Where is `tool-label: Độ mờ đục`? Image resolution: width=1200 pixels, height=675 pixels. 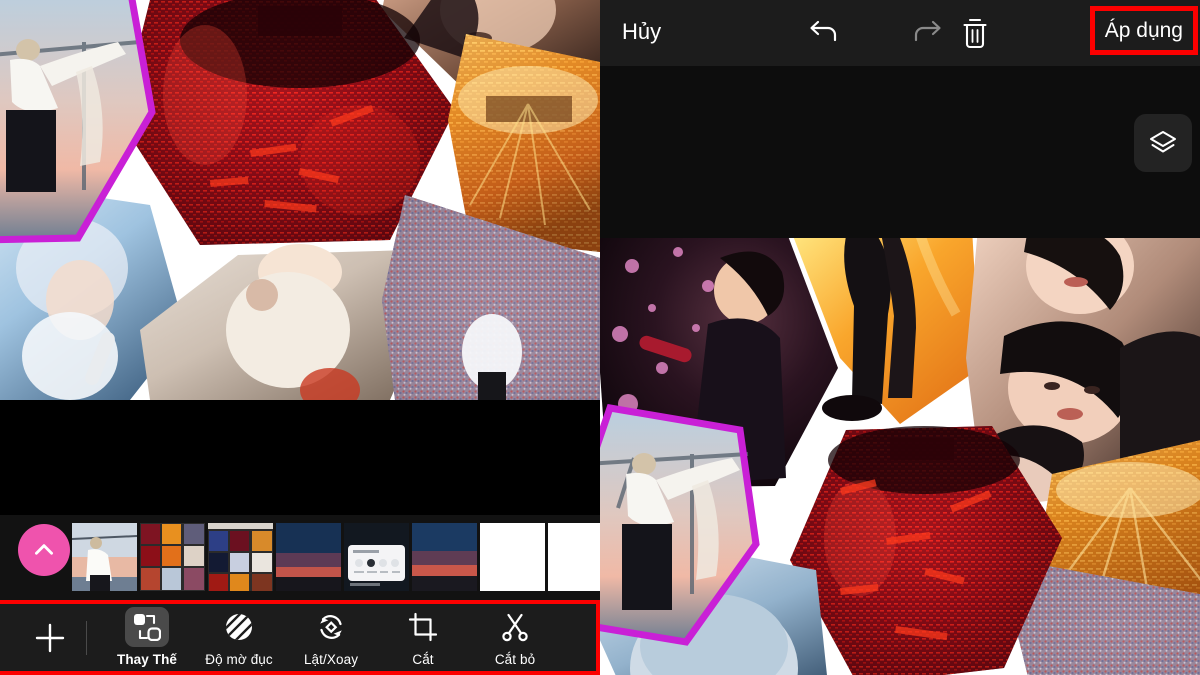 tool-label: Độ mờ đục is located at coordinates (239, 659).